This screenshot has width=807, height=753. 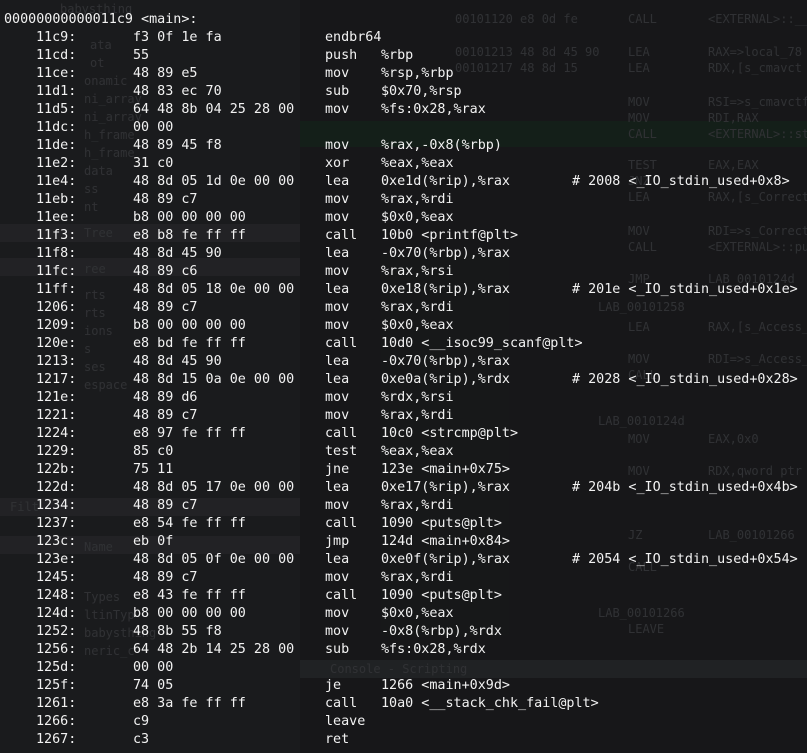 What do you see at coordinates (441, 631) in the screenshot?
I see `asm-operands: -0x8(%rbp),%rdx` at bounding box center [441, 631].